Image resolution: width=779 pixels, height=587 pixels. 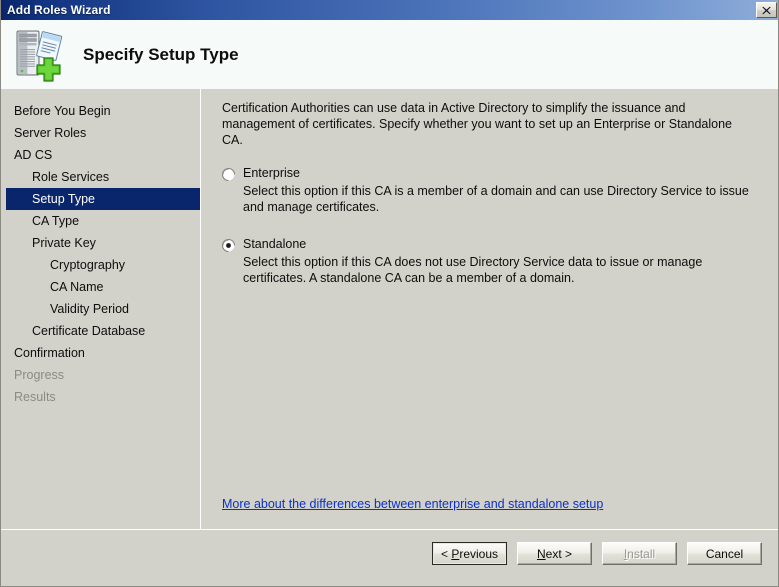 I want to click on wizard-header: Specify Setup Type, so click(x=389, y=54).